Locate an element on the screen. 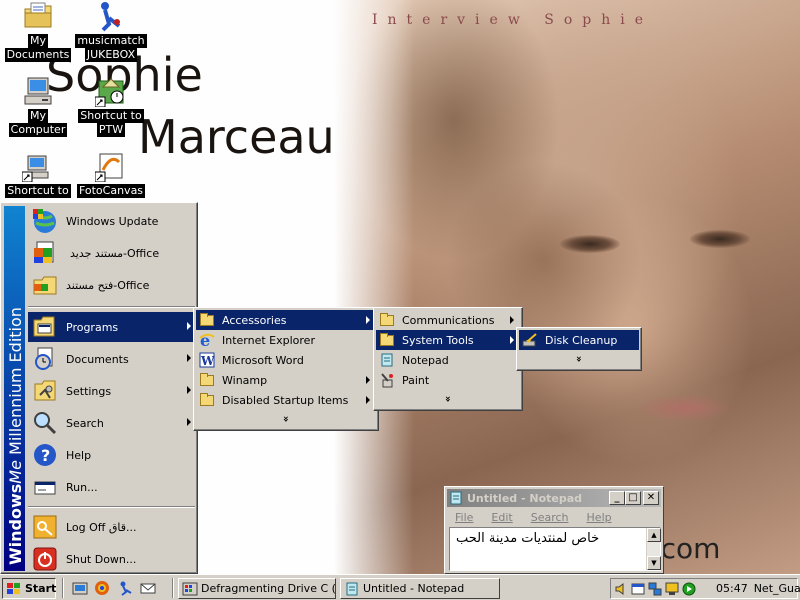  menu-item-microsoft-word: W Microsoft Word is located at coordinates (286, 360).